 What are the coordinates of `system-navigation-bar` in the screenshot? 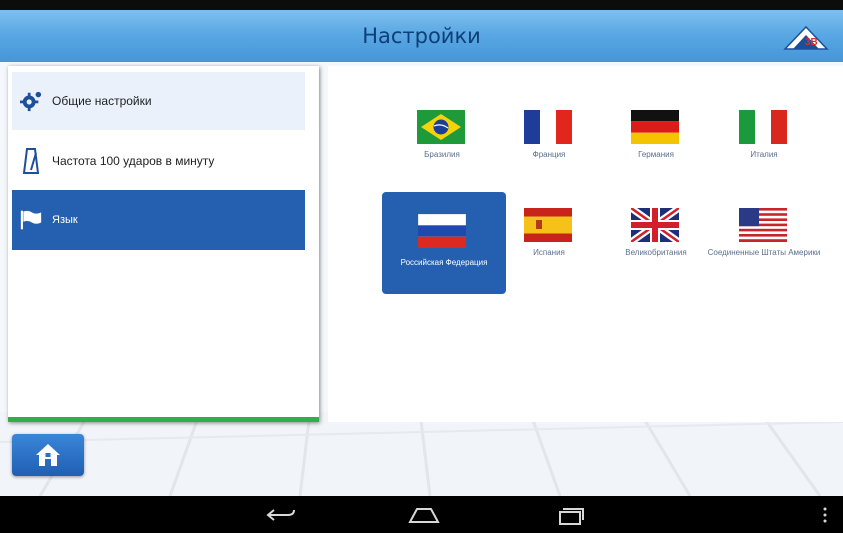 It's located at (421, 514).